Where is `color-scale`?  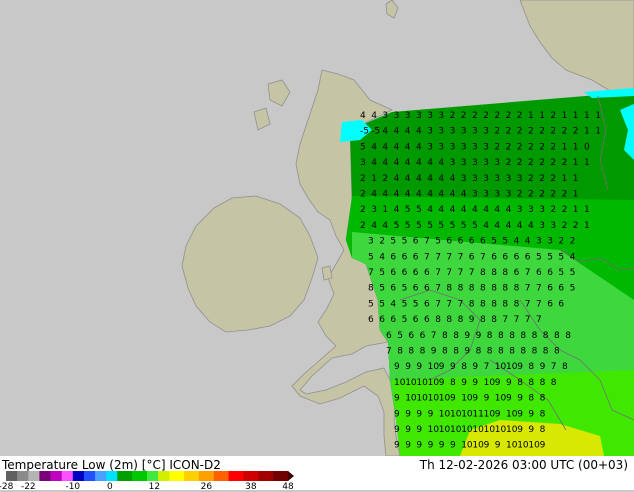 color-scale is located at coordinates (150, 476).